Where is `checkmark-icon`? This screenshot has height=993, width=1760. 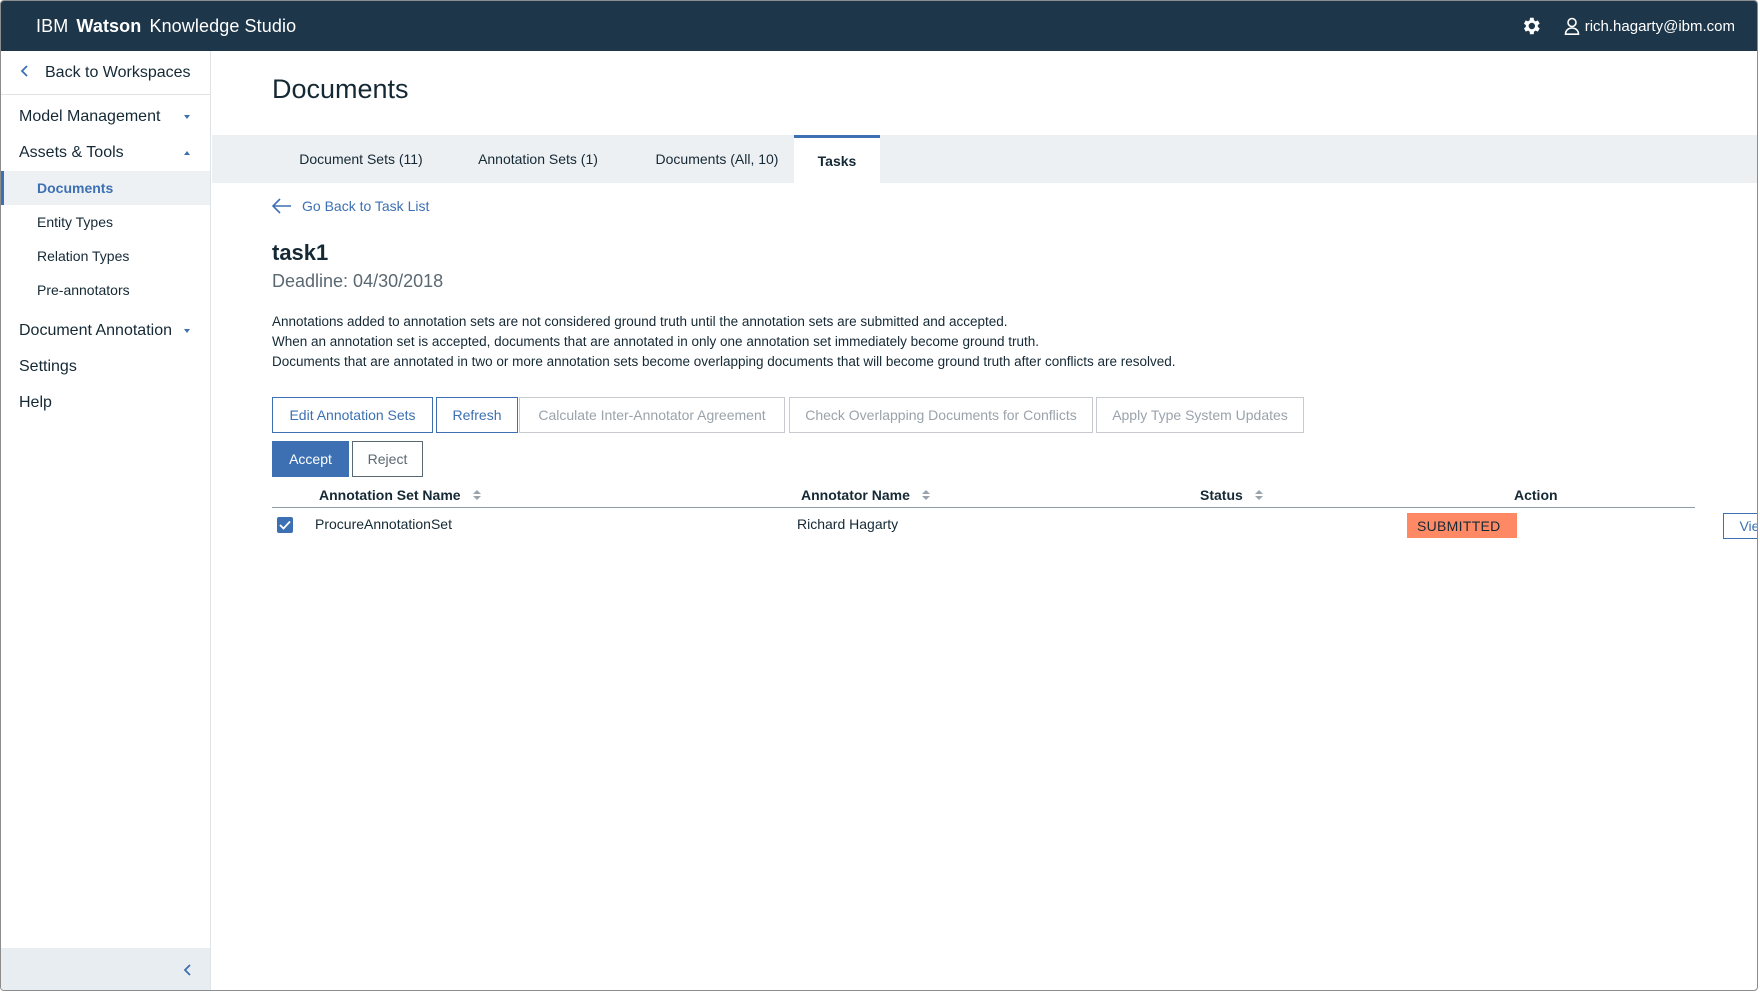 checkmark-icon is located at coordinates (285, 525).